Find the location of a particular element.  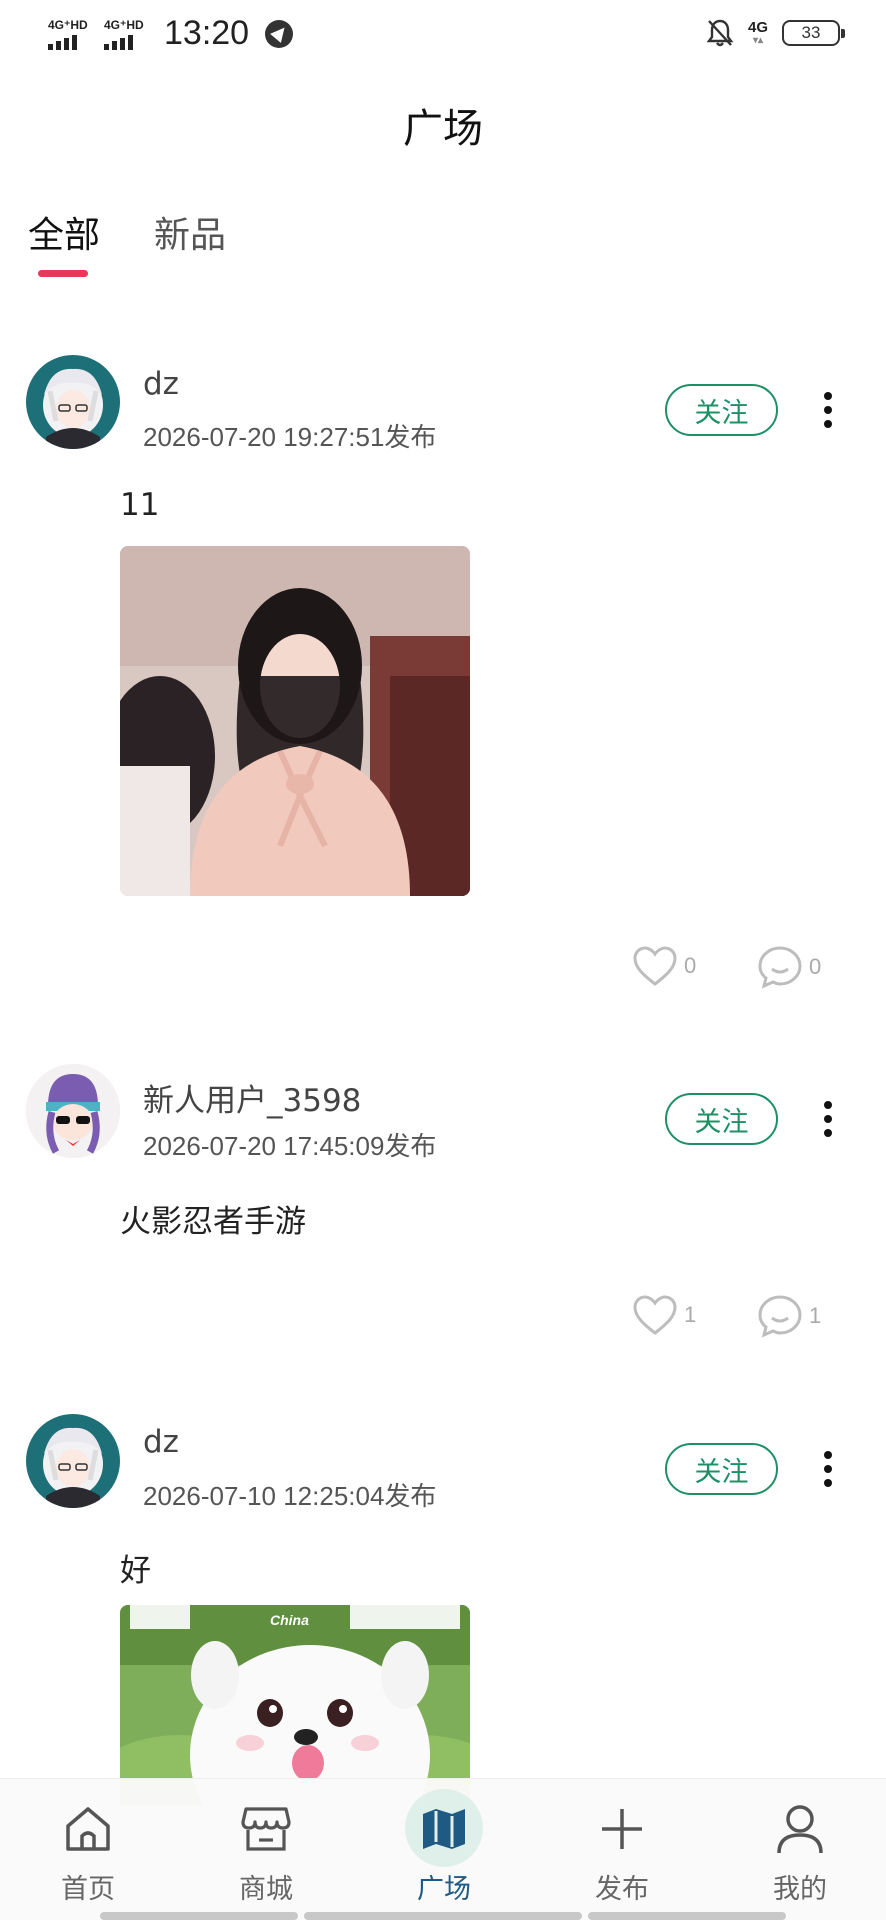

tab-new-label: 新品 is located at coordinates (190, 235).